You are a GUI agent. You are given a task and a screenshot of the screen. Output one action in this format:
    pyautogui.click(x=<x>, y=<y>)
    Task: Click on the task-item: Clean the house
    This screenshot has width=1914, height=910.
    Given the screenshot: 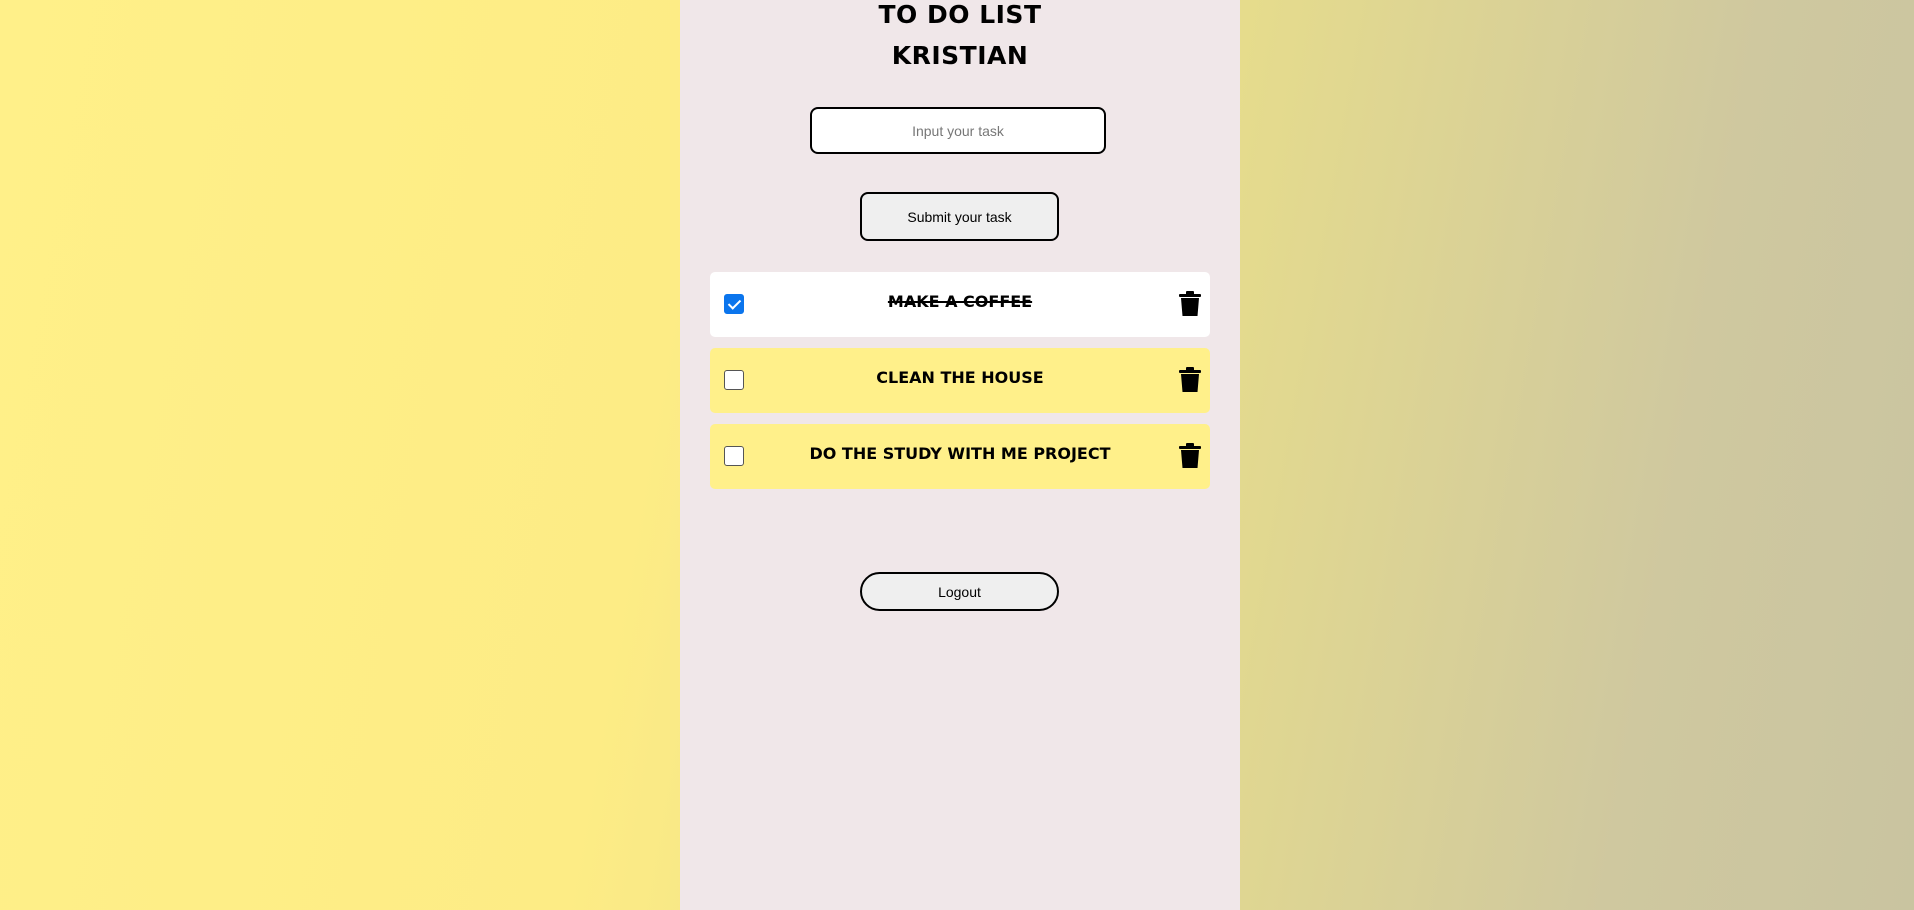 What is the action you would take?
    pyautogui.click(x=960, y=380)
    